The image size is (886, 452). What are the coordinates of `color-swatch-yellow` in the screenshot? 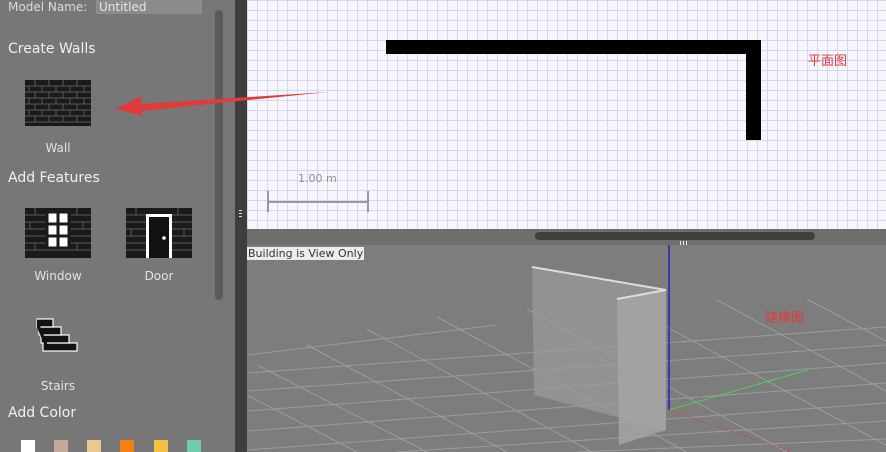 It's located at (161, 446).